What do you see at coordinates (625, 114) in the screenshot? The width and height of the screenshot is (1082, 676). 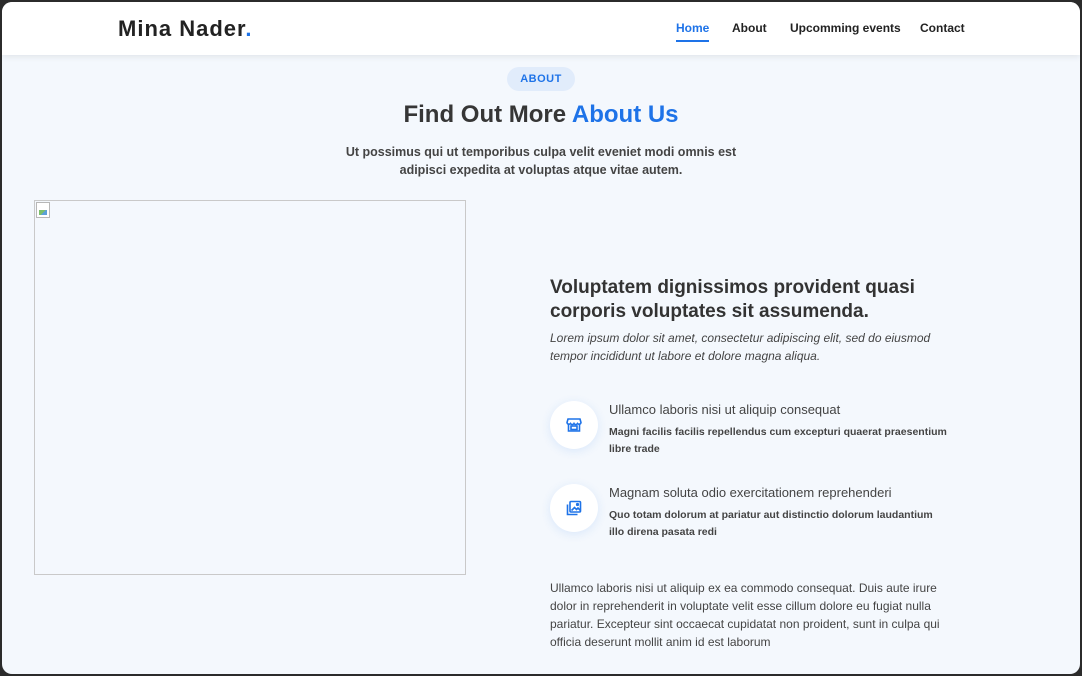 I see `section-title-accent: About Us` at bounding box center [625, 114].